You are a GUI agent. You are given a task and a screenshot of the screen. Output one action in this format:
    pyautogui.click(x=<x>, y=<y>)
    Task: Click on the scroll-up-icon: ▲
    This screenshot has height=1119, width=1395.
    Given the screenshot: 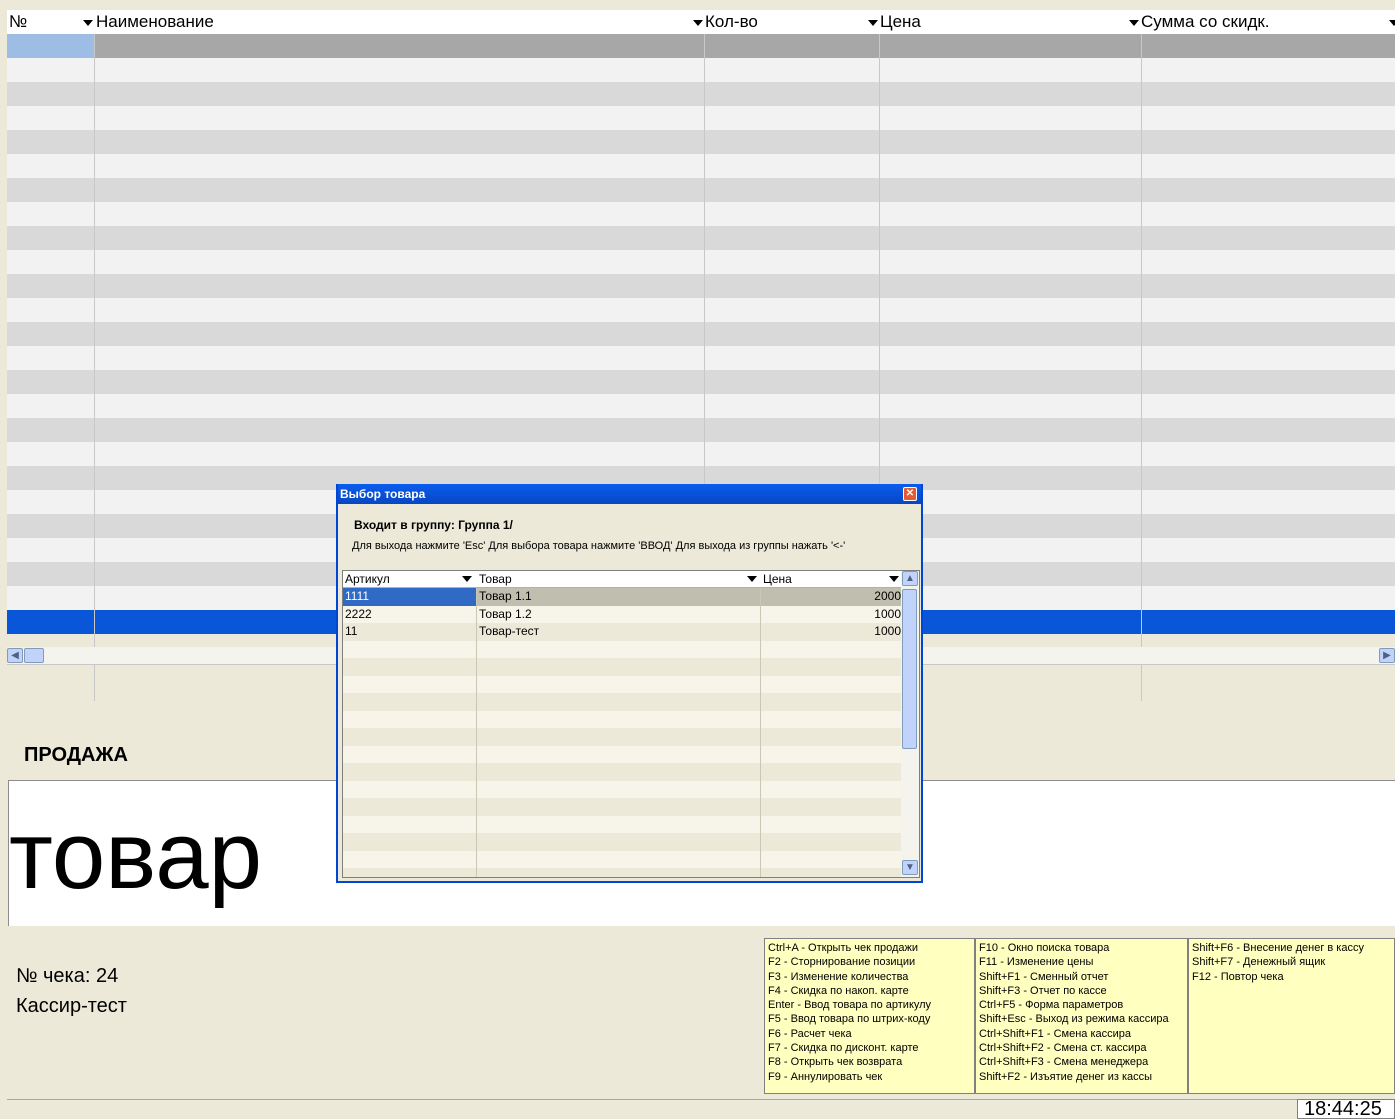 What is the action you would take?
    pyautogui.click(x=910, y=578)
    